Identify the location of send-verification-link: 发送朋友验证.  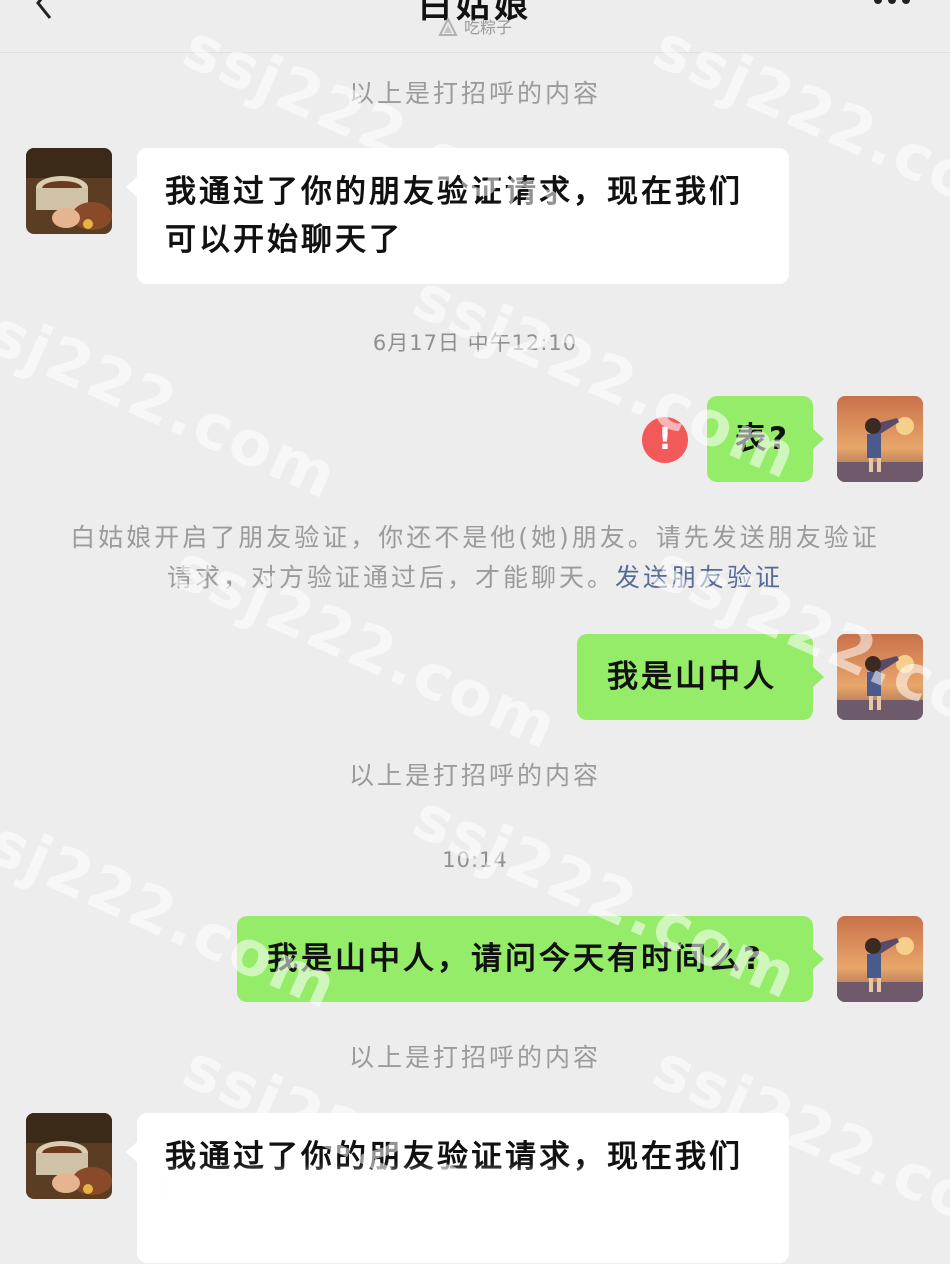
(699, 577).